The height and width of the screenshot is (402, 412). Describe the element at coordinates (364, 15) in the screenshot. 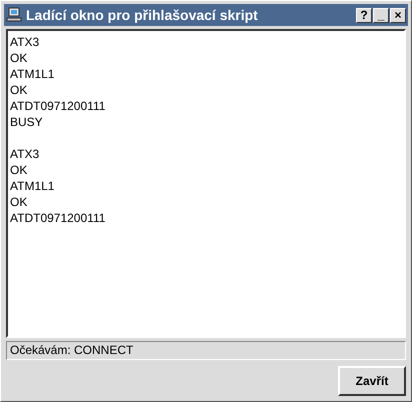

I see `title-bar-button: ?` at that location.